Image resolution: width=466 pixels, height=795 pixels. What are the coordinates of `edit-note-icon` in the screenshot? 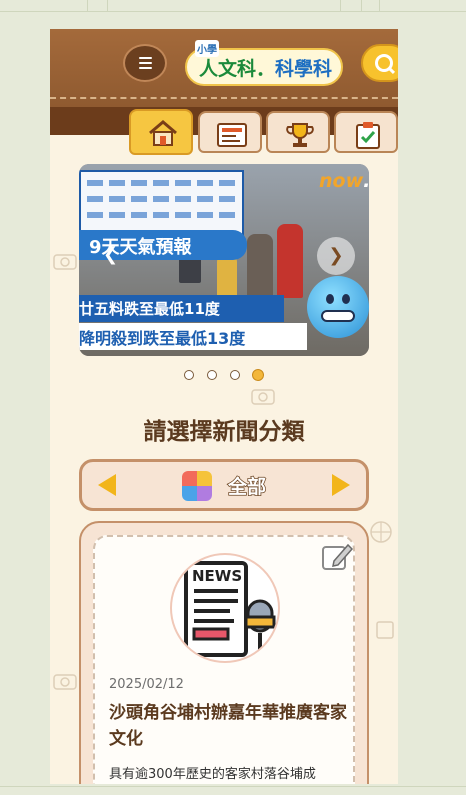 It's located at (337, 556).